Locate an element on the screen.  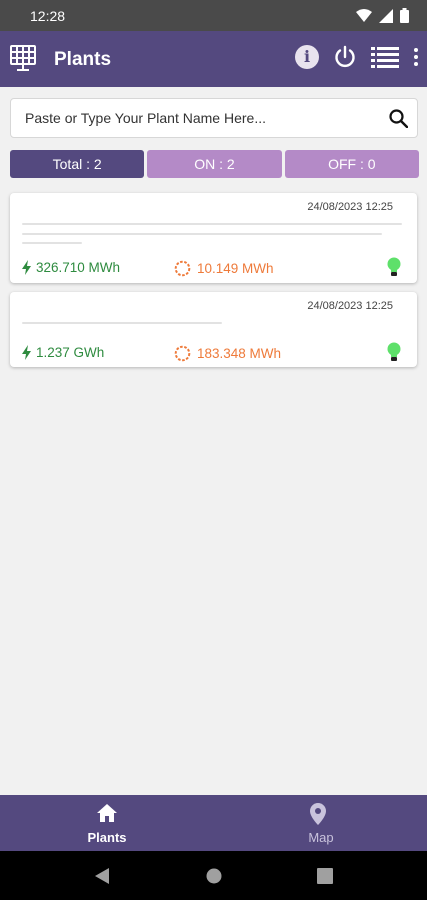
system-nav-bar is located at coordinates (213, 875).